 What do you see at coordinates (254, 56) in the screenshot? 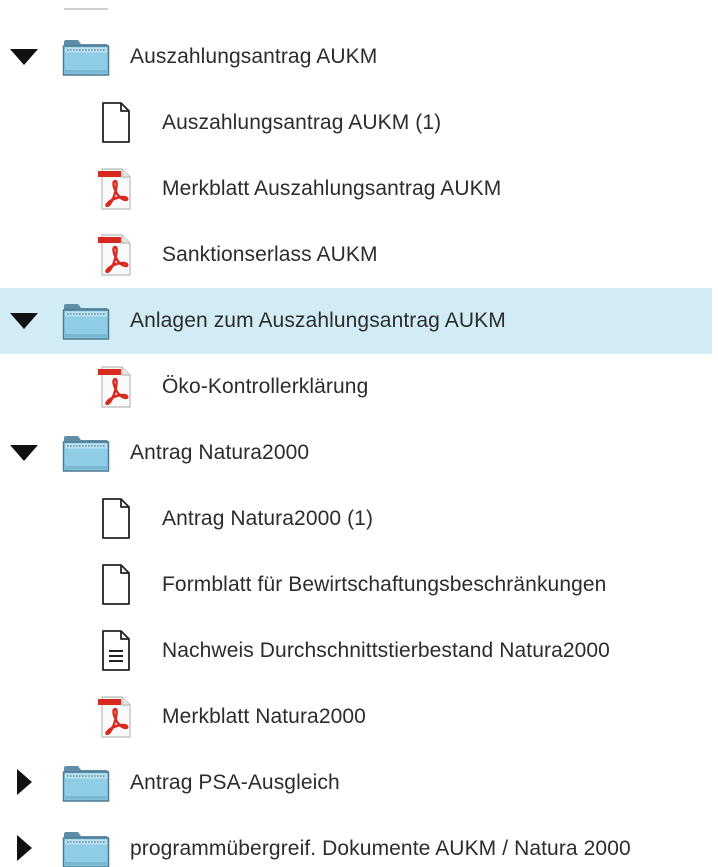
I see `tree-item-label: Auszahlungsantrag AUKM` at bounding box center [254, 56].